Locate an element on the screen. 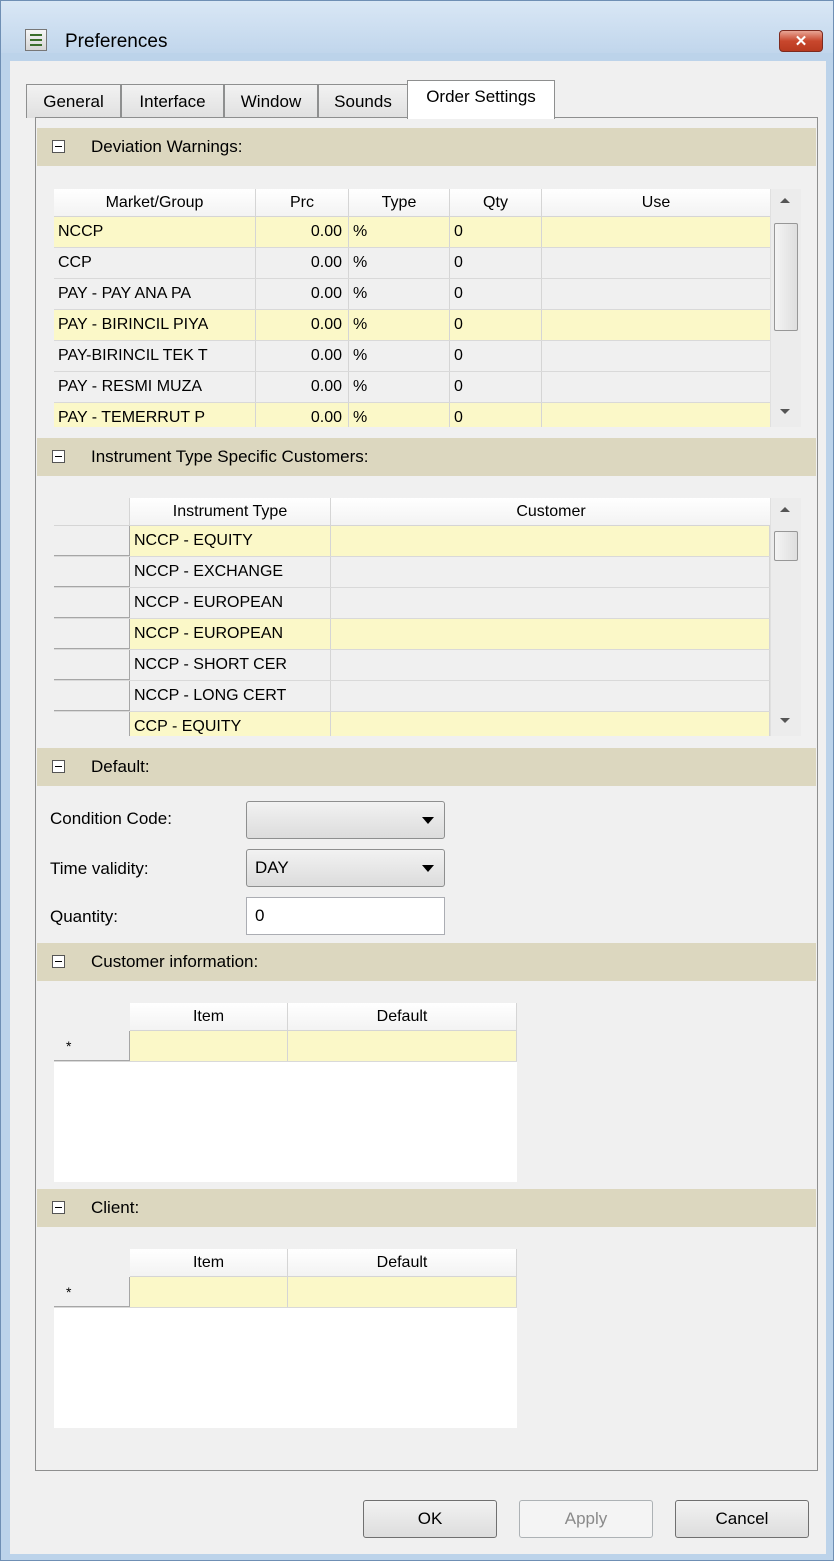 This screenshot has width=834, height=1561. client-header: Client: is located at coordinates (426, 1208).